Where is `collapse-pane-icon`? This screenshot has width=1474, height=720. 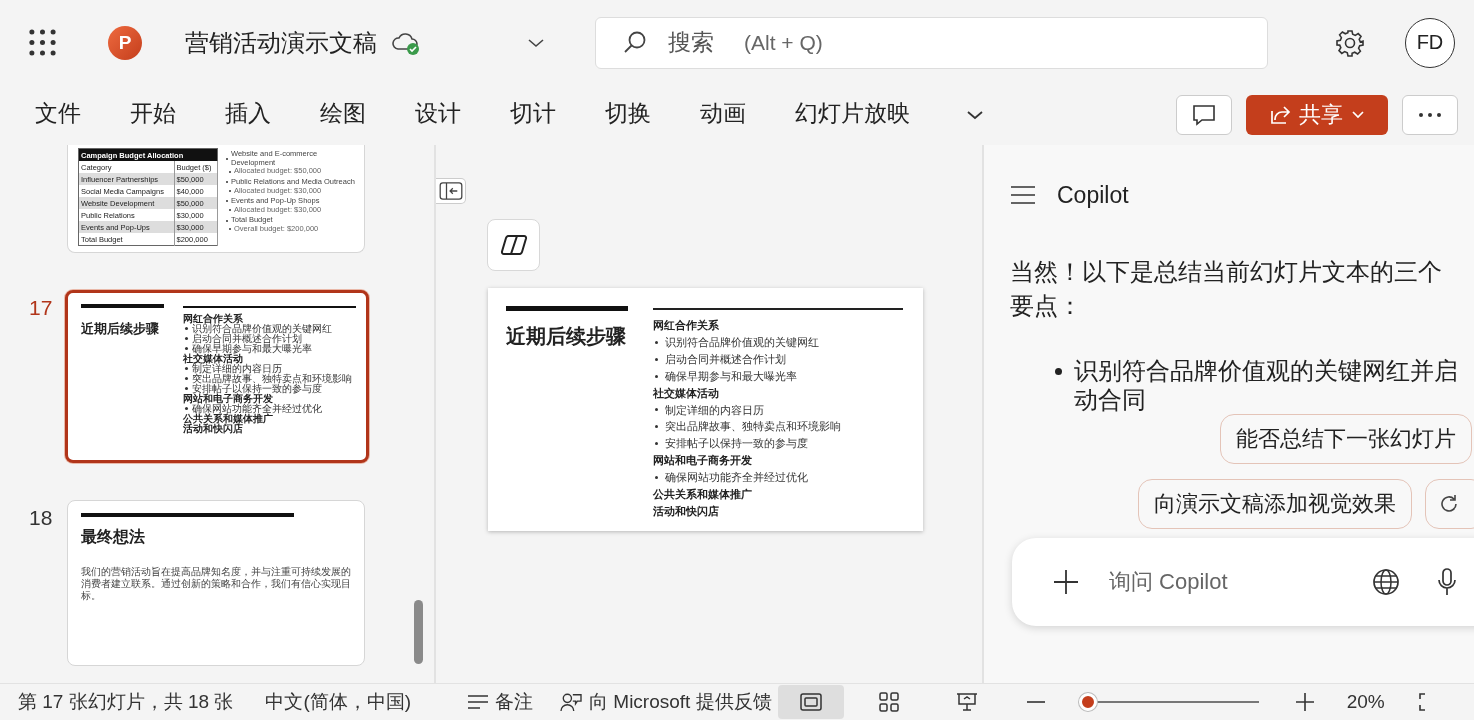 collapse-pane-icon is located at coordinates (450, 191).